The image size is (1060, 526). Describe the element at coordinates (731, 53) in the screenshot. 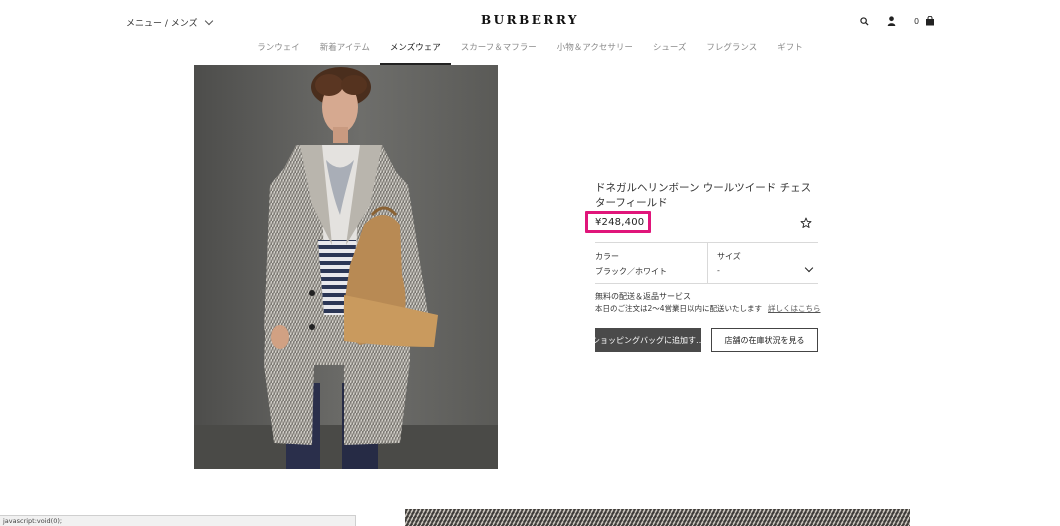

I see `nav-item-fragrance: フレグランス` at that location.